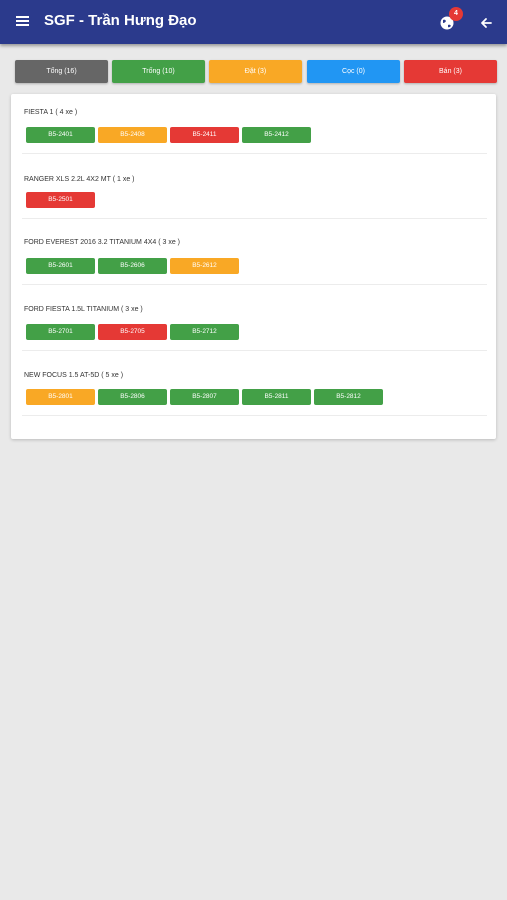 This screenshot has height=900, width=507. Describe the element at coordinates (60, 135) in the screenshot. I see `unit-chip: B5-2401` at that location.